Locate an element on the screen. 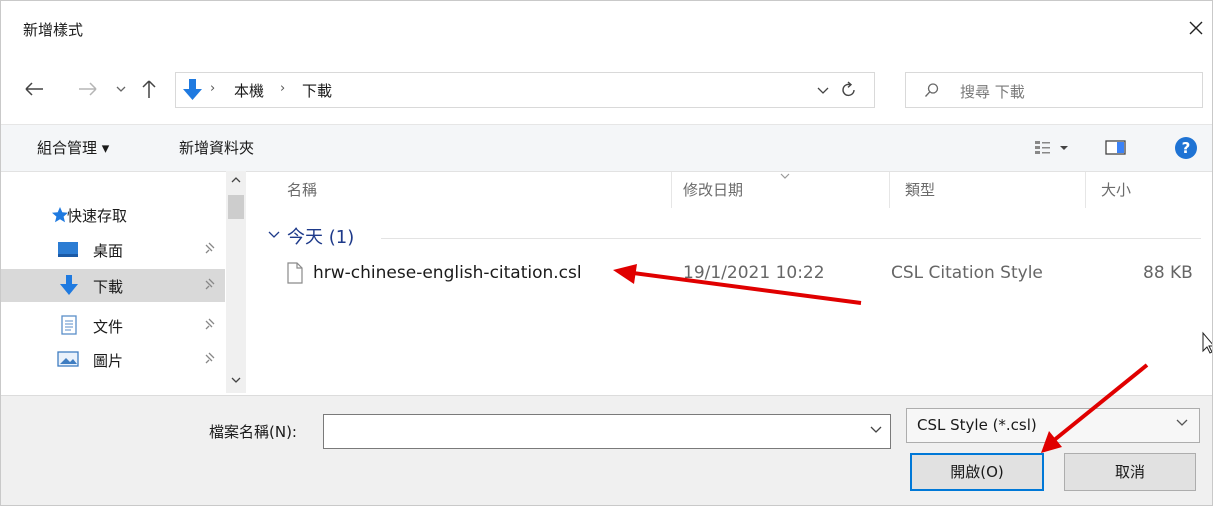 The height and width of the screenshot is (506, 1213). mouse-cursor-icon is located at coordinates (1207, 342).